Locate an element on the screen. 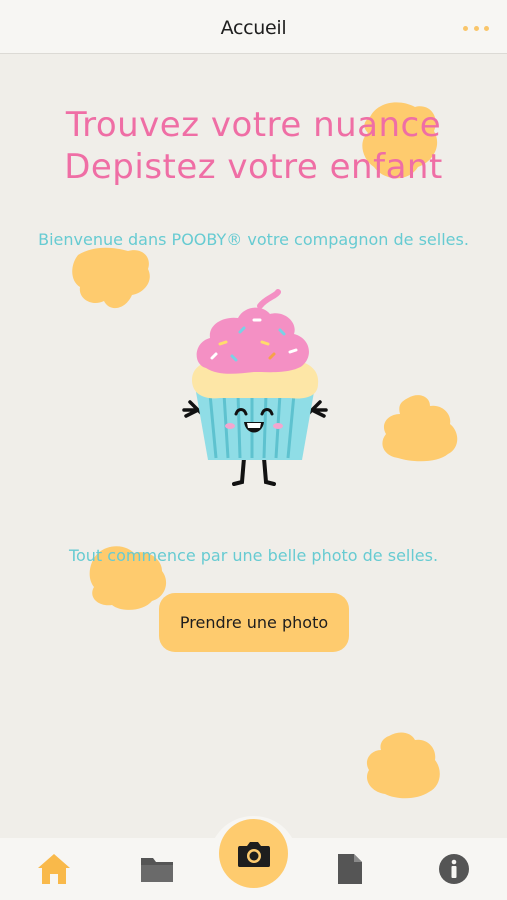  document-icon is located at coordinates (350, 869).